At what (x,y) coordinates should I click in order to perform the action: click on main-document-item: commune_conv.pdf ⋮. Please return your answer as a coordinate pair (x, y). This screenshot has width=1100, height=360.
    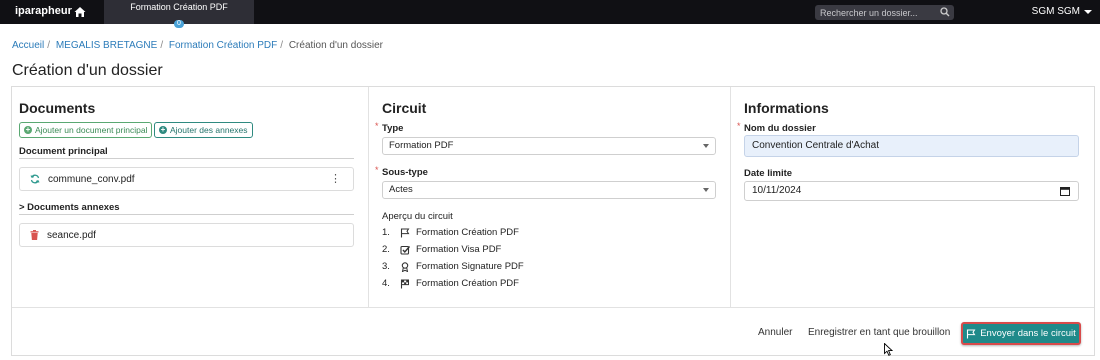
    Looking at the image, I should click on (186, 179).